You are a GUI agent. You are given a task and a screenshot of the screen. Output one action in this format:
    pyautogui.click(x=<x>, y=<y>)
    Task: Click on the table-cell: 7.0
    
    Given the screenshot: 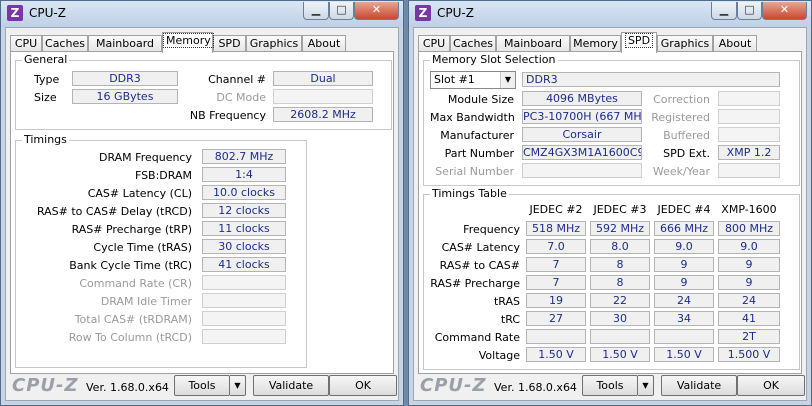 What is the action you would take?
    pyautogui.click(x=556, y=246)
    